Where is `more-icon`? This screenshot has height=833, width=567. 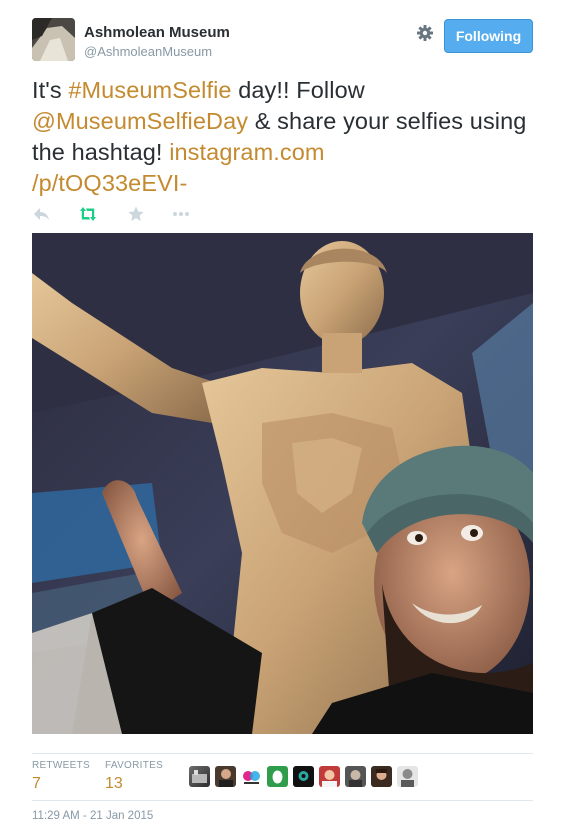 more-icon is located at coordinates (181, 214).